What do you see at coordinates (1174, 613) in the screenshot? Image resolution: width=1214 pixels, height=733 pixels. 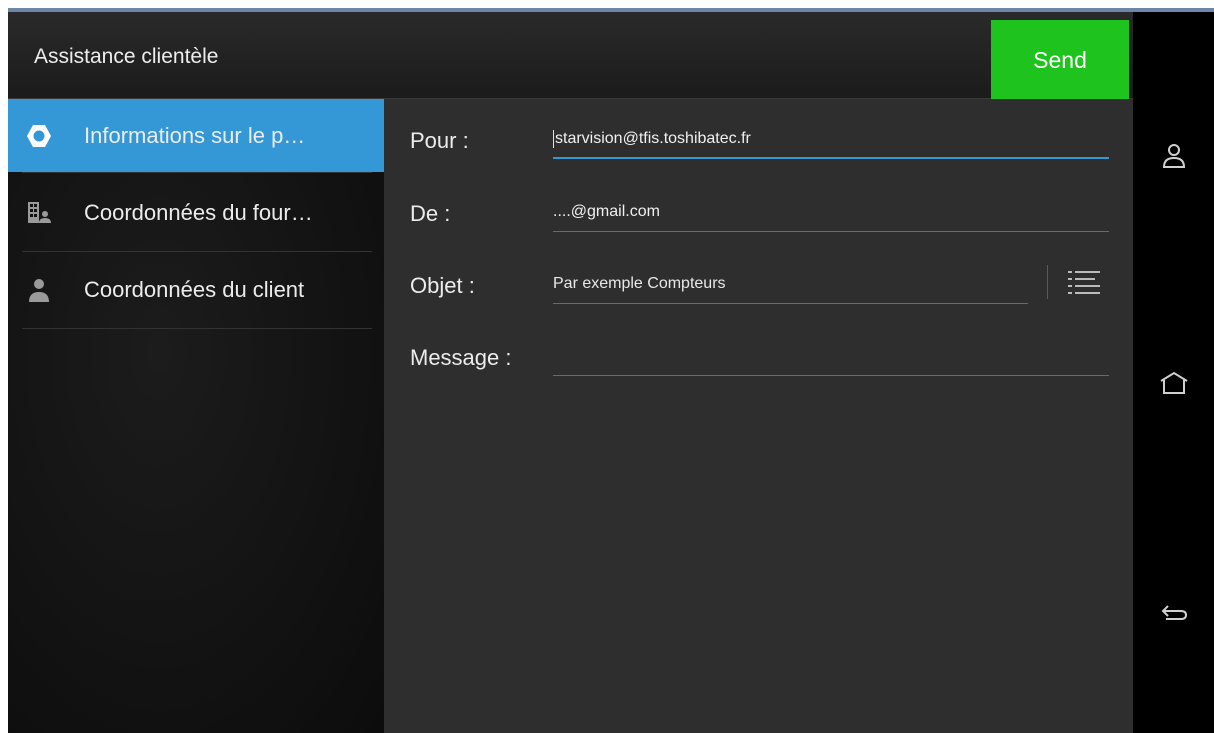 I see `back-icon` at bounding box center [1174, 613].